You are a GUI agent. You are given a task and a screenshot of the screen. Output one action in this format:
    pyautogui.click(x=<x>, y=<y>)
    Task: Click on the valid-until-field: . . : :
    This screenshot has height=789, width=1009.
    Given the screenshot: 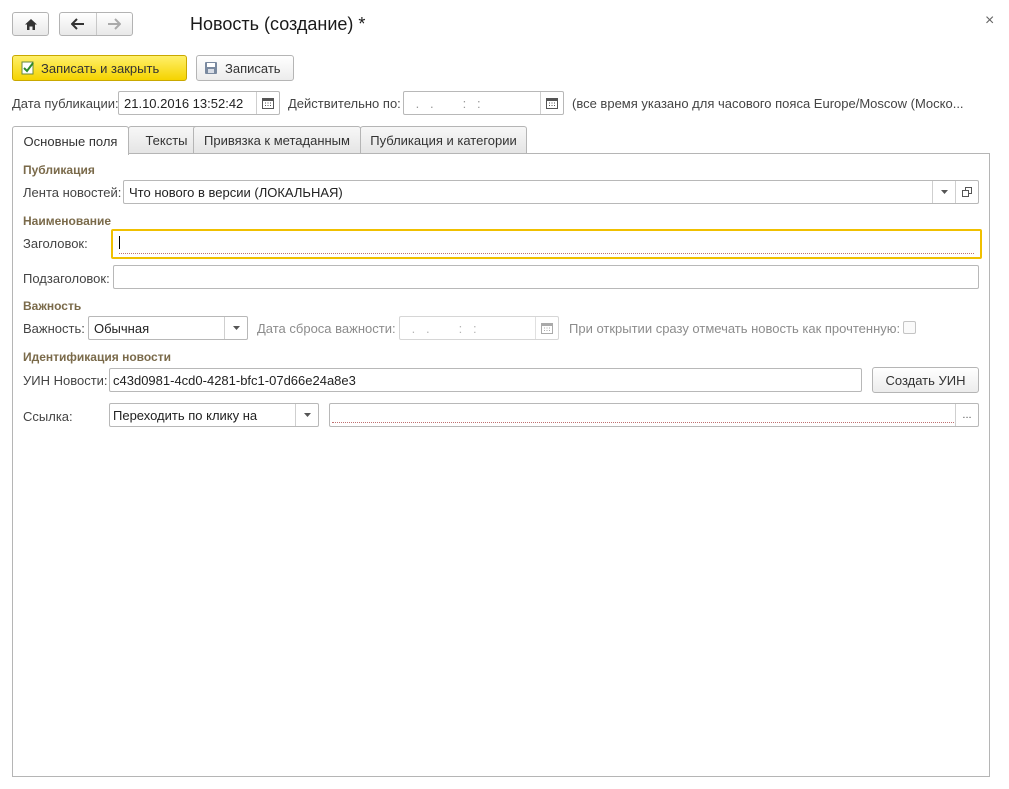 What is the action you would take?
    pyautogui.click(x=483, y=103)
    